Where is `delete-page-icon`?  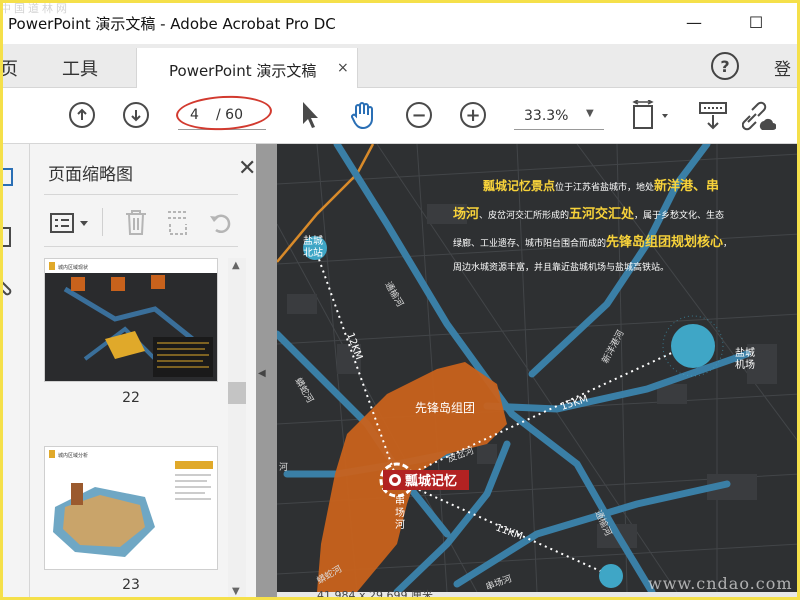 delete-page-icon is located at coordinates (136, 222).